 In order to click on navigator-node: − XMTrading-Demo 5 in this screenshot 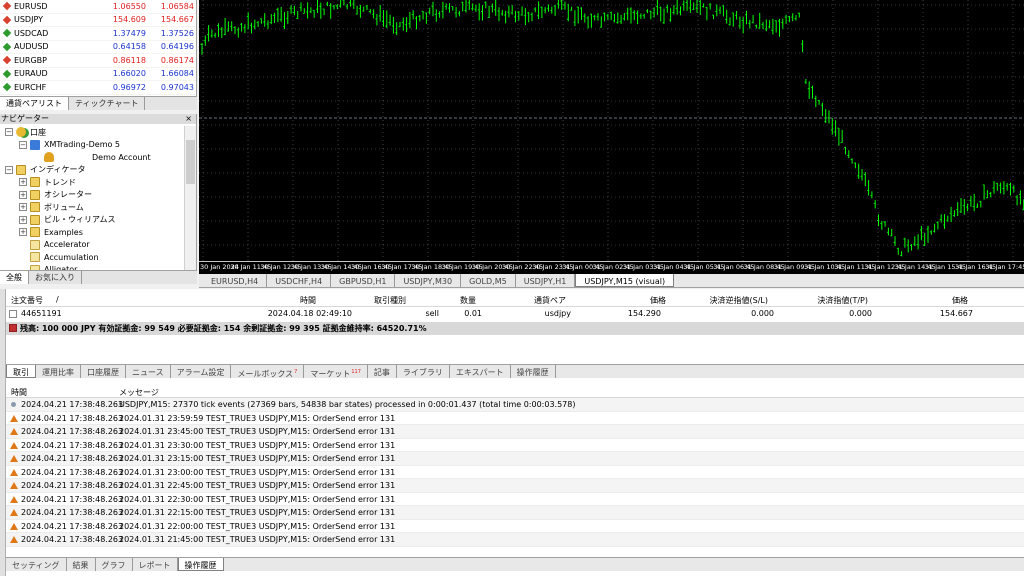, I will do `click(92, 145)`.